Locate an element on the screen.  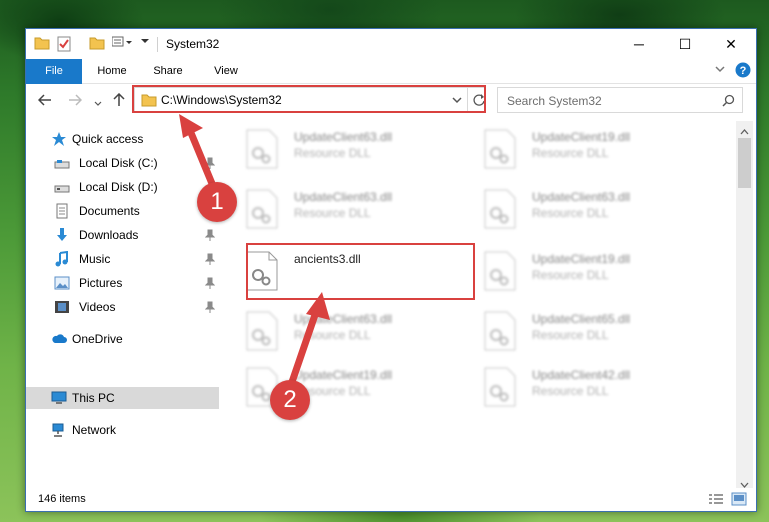
maximize-button: ☐ is located at coordinates (685, 44).